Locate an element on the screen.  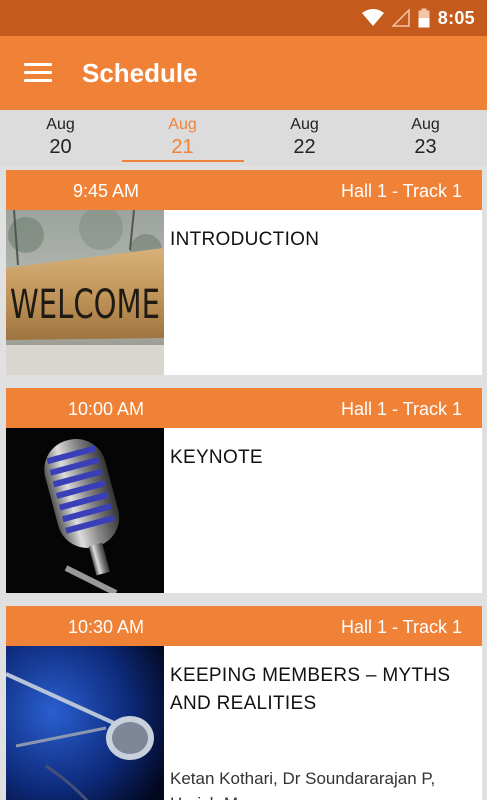
status-time: 8:05 is located at coordinates (456, 17).